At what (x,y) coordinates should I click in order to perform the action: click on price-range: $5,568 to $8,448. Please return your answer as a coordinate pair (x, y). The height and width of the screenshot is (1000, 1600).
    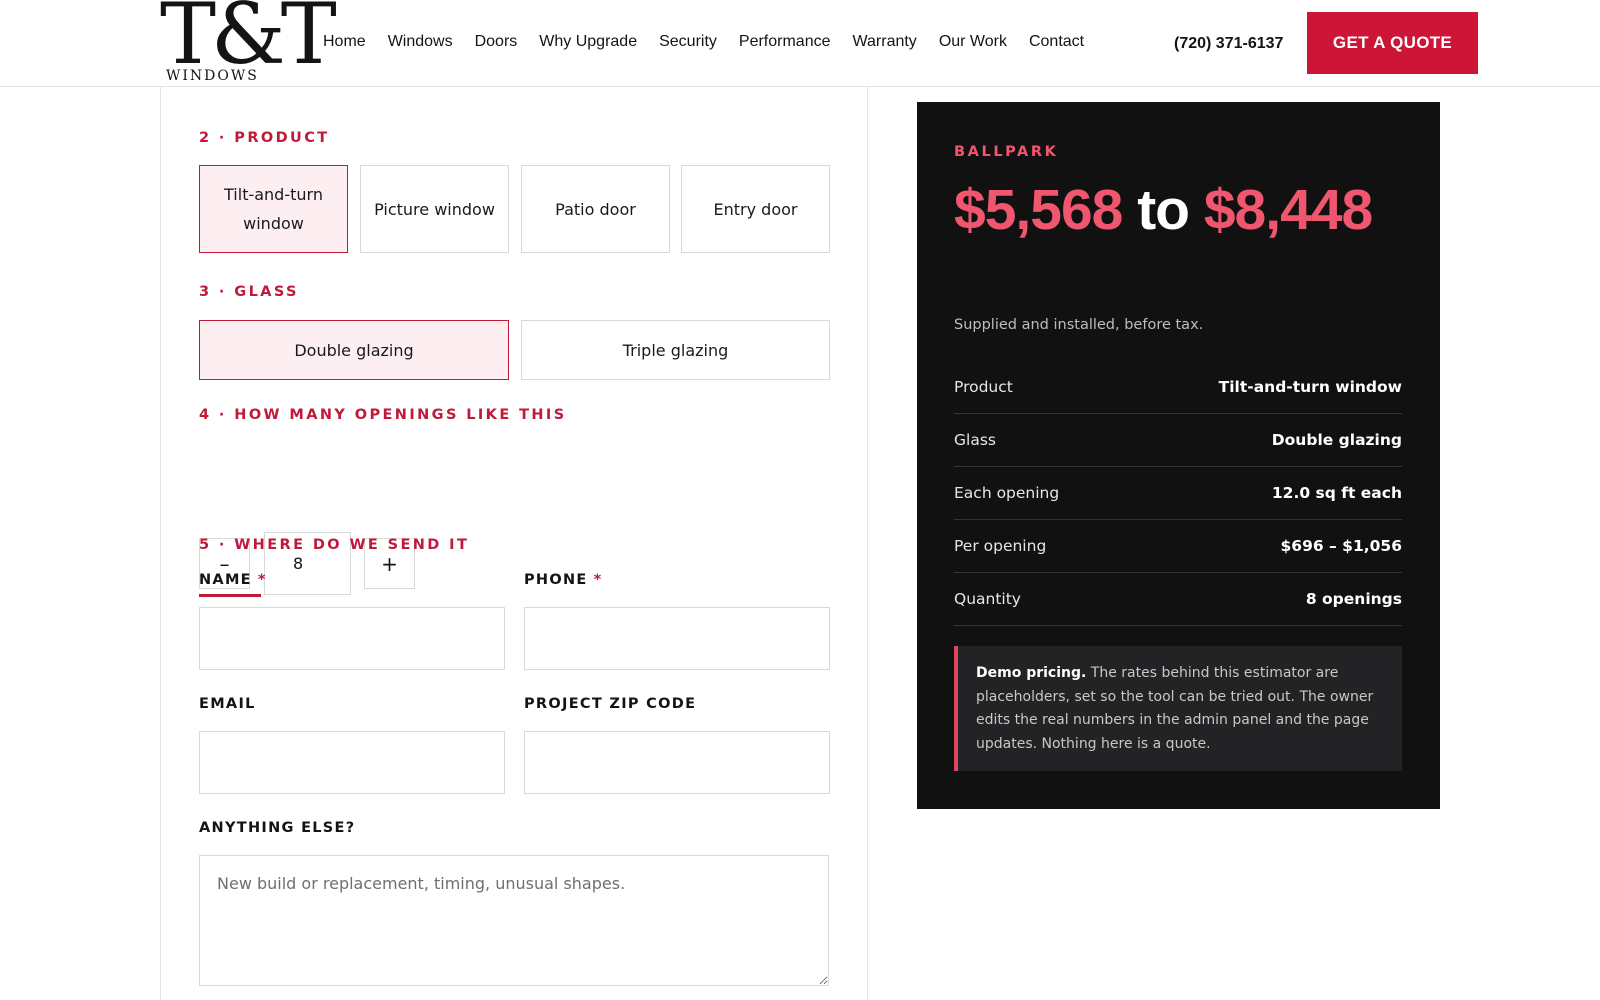
    Looking at the image, I should click on (1184, 210).